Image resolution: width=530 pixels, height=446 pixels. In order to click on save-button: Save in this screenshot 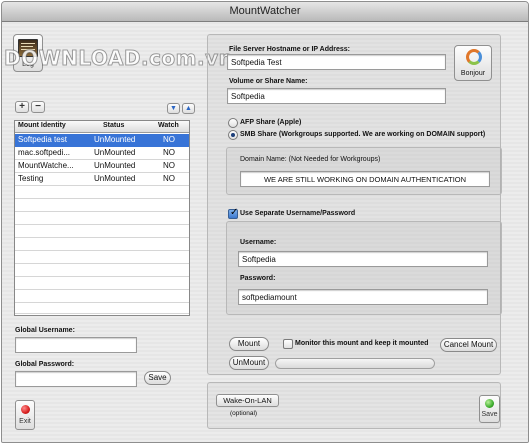, I will do `click(489, 409)`.